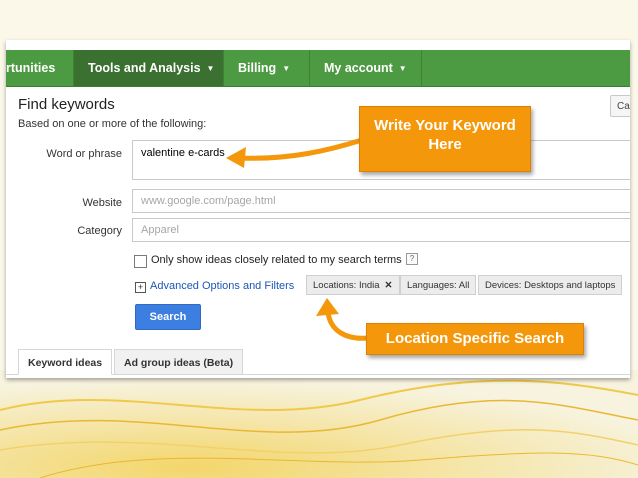 The image size is (638, 478). What do you see at coordinates (438, 285) in the screenshot?
I see `languages-chip: Languages: All` at bounding box center [438, 285].